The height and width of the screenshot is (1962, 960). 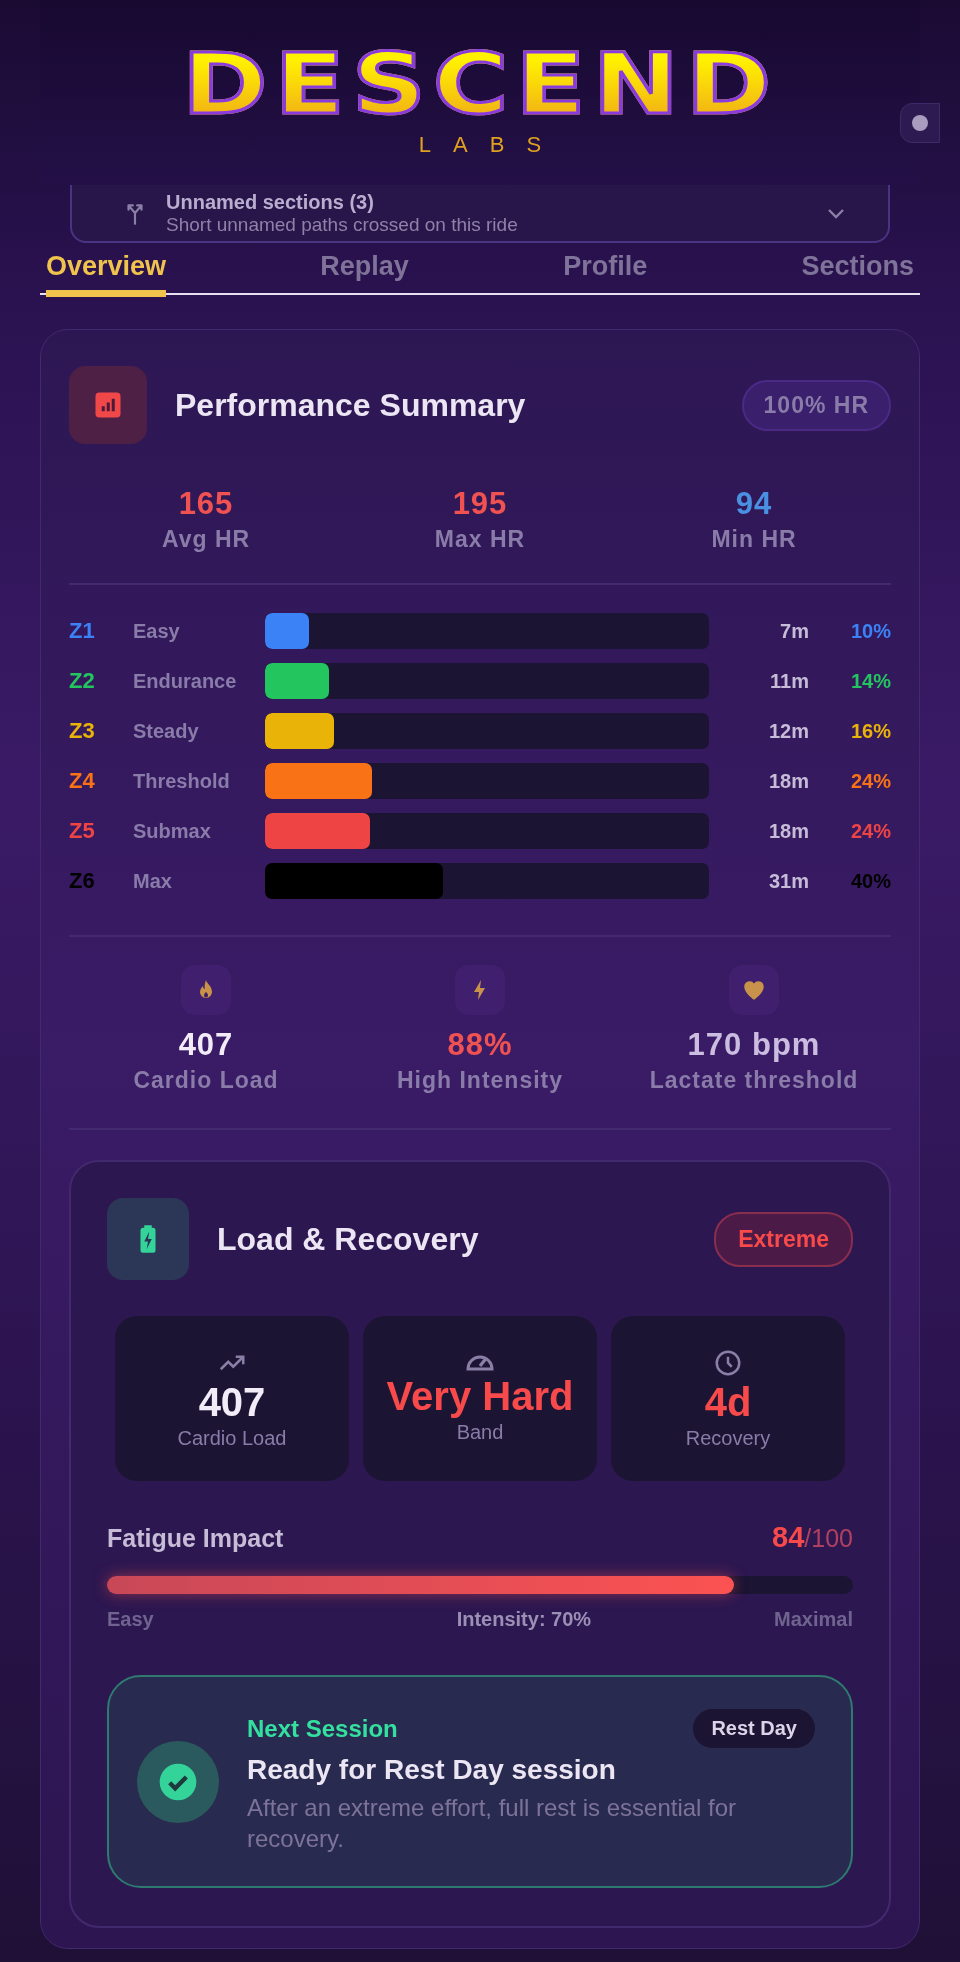 What do you see at coordinates (82, 881) in the screenshot?
I see `zone-code: Z6` at bounding box center [82, 881].